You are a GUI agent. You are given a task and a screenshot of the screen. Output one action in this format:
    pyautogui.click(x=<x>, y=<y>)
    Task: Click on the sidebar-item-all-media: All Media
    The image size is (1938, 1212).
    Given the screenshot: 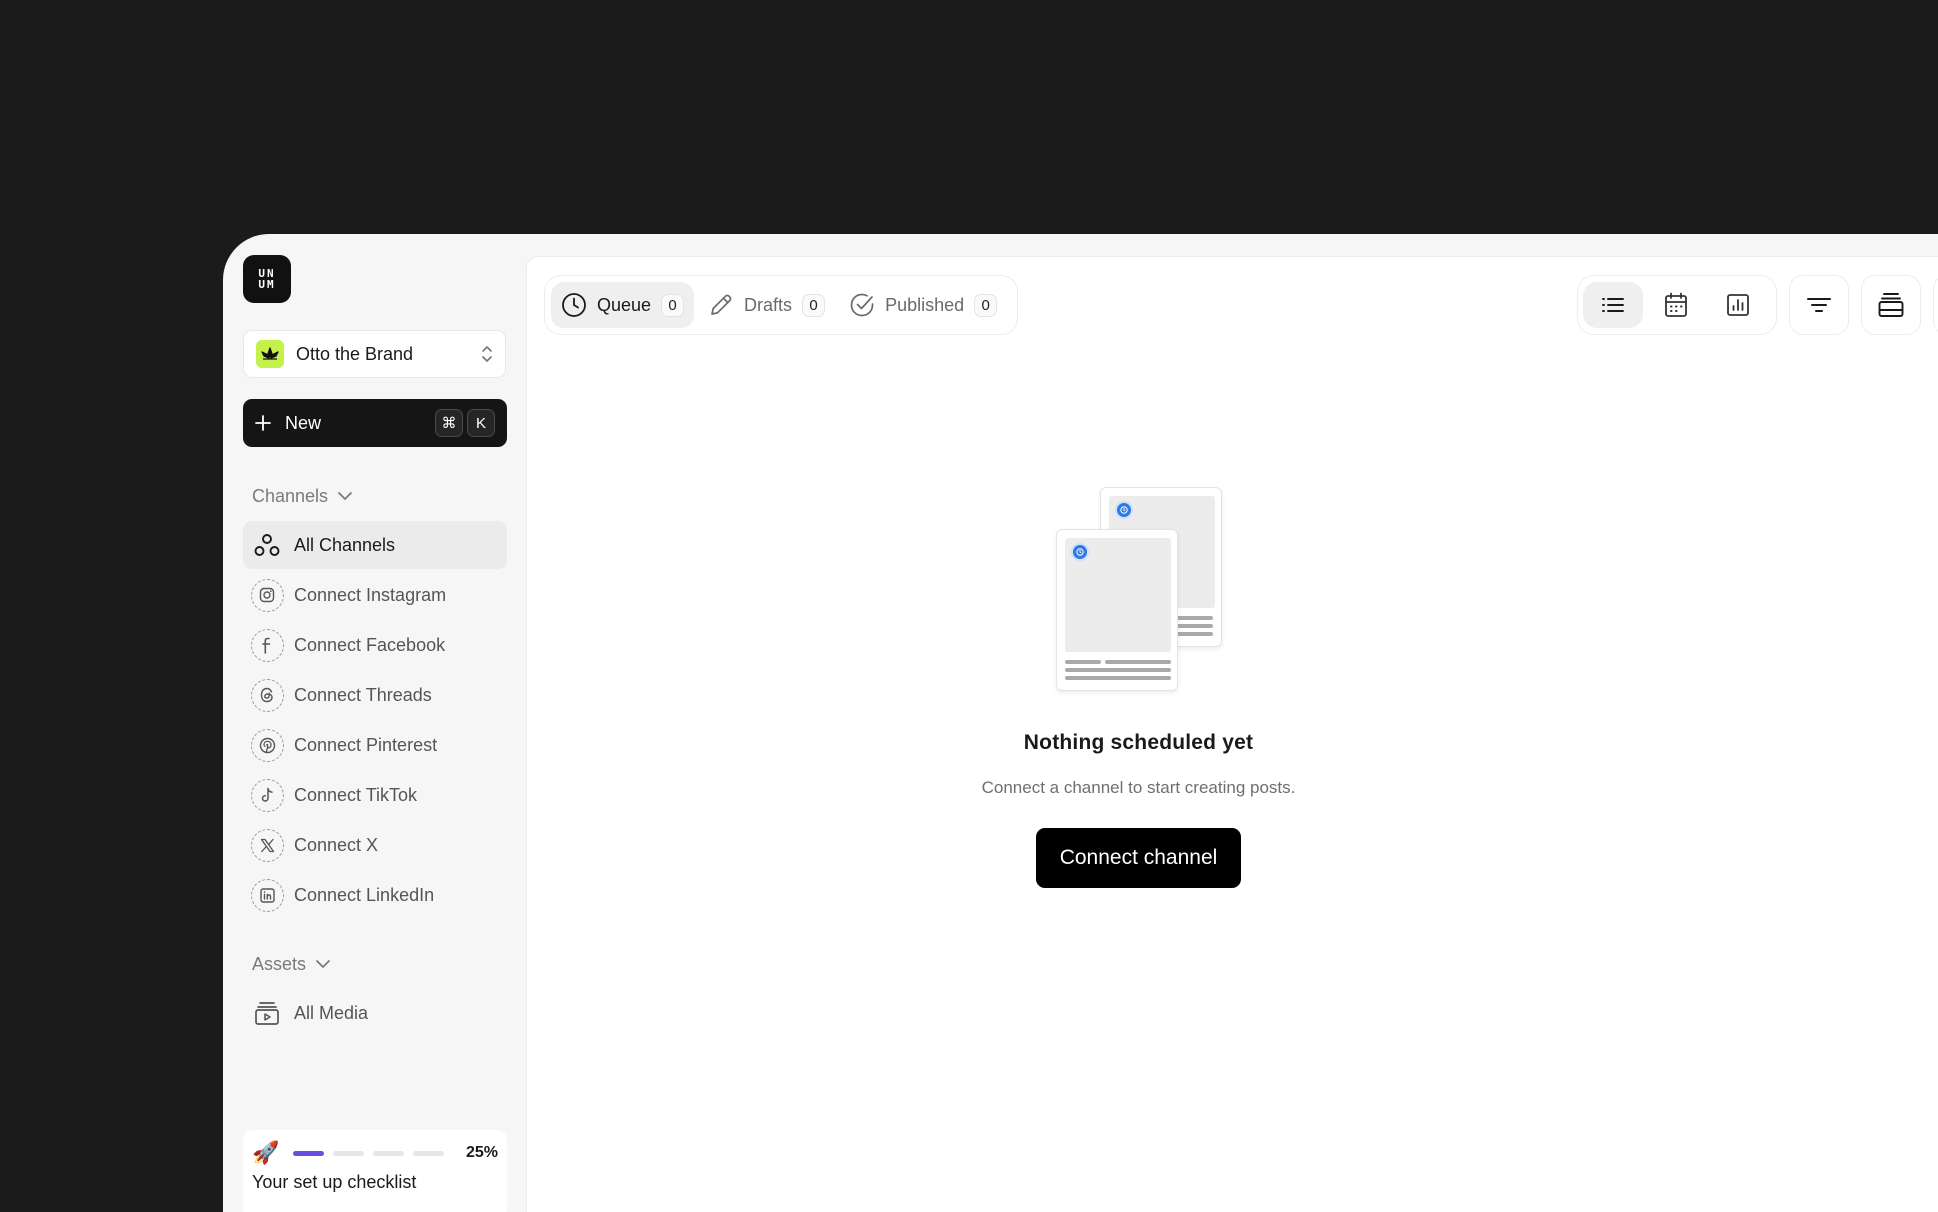 What is the action you would take?
    pyautogui.click(x=375, y=1013)
    